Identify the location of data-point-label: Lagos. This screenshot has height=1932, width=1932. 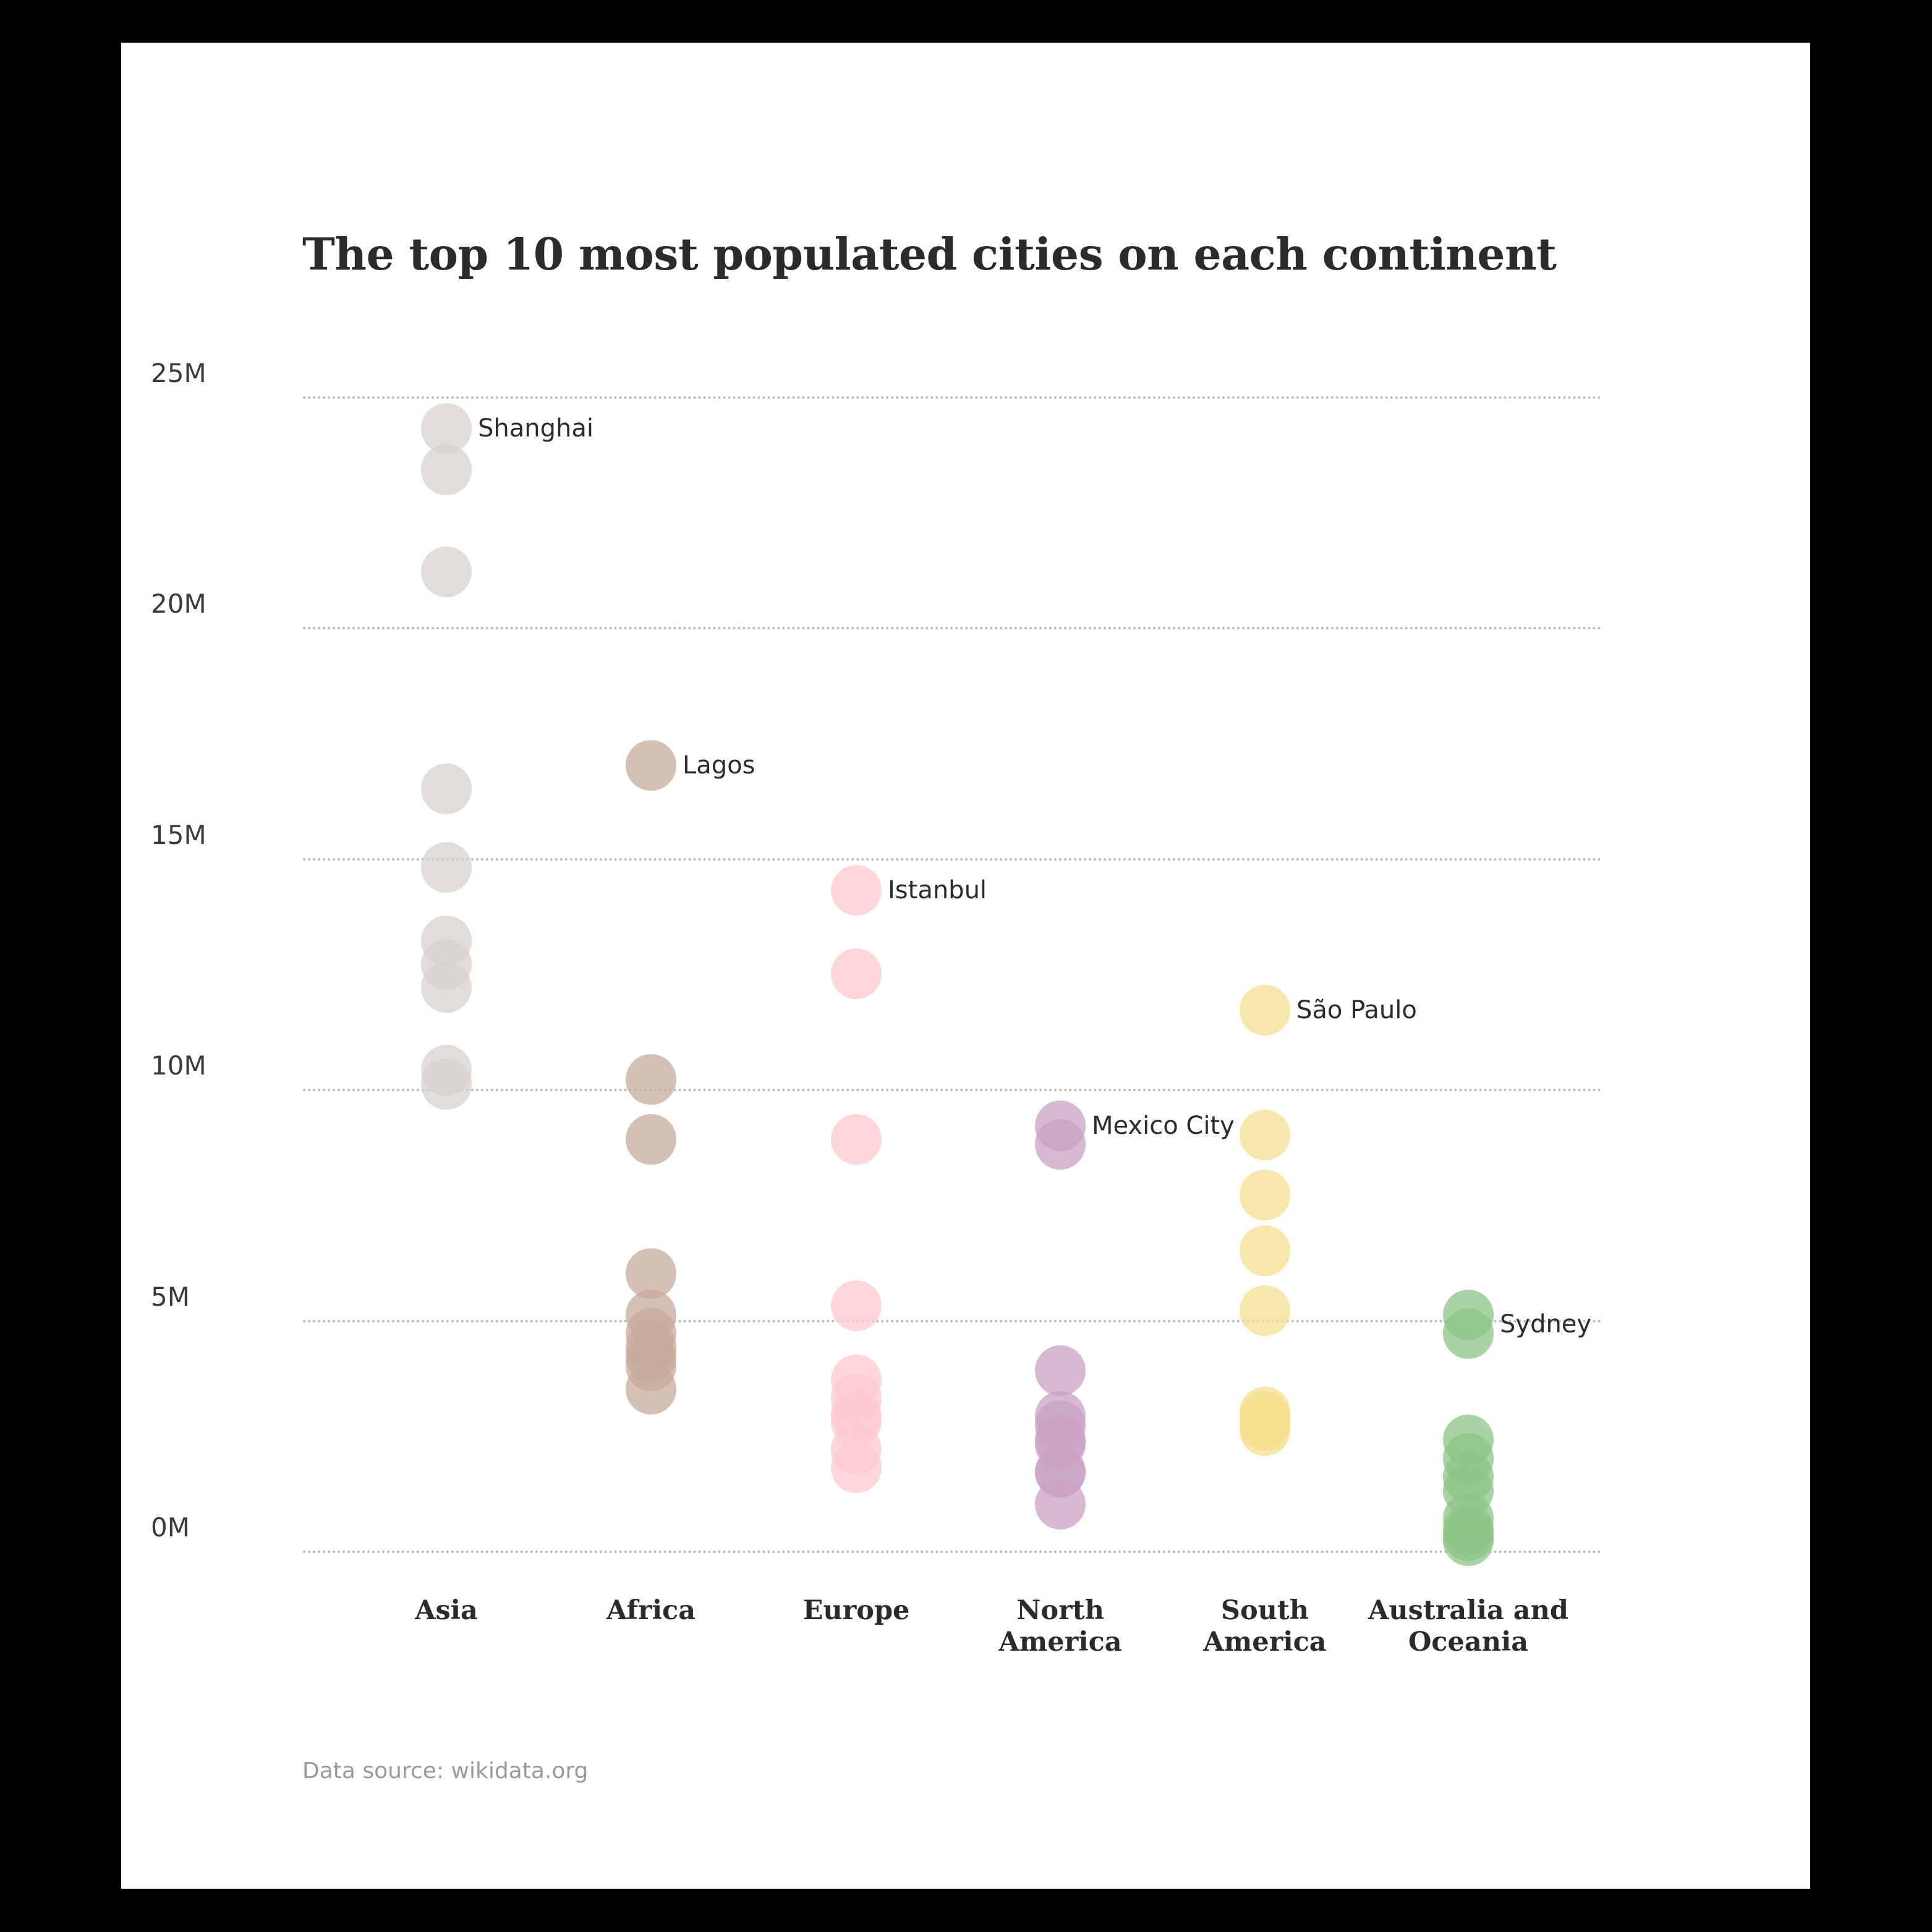
(719, 765).